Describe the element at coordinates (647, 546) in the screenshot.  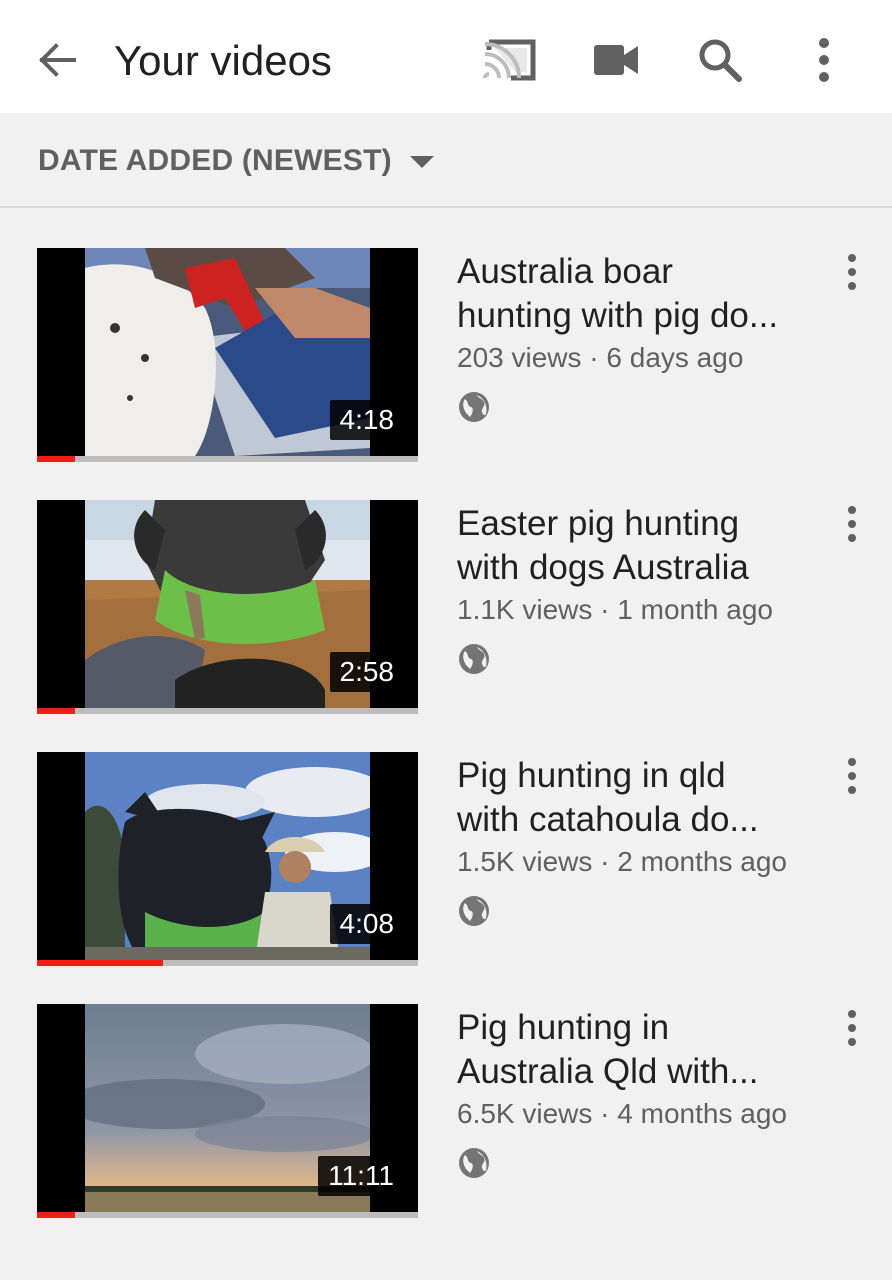
I see `video-title: Easter pig hunting with dogs Australia` at that location.